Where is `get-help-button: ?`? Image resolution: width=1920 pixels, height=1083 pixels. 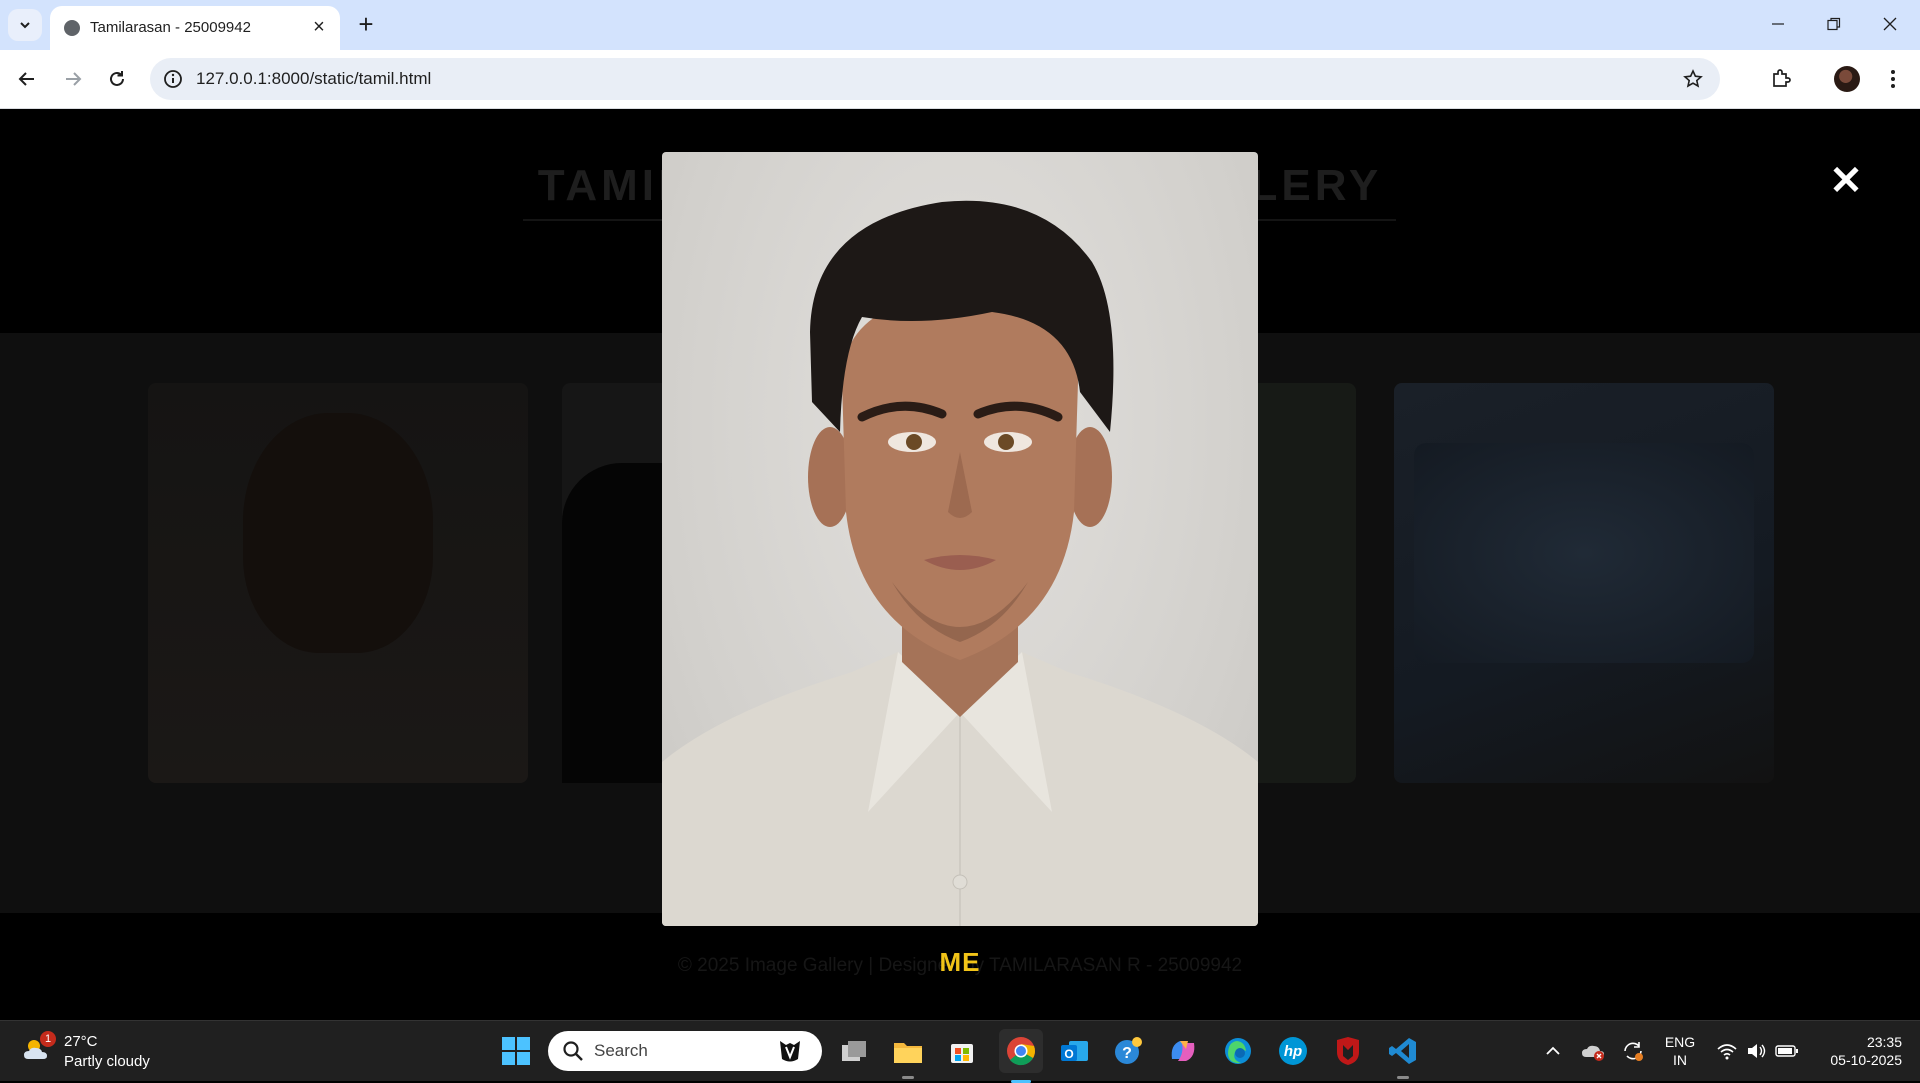
get-help-button: ? is located at coordinates (1128, 1051).